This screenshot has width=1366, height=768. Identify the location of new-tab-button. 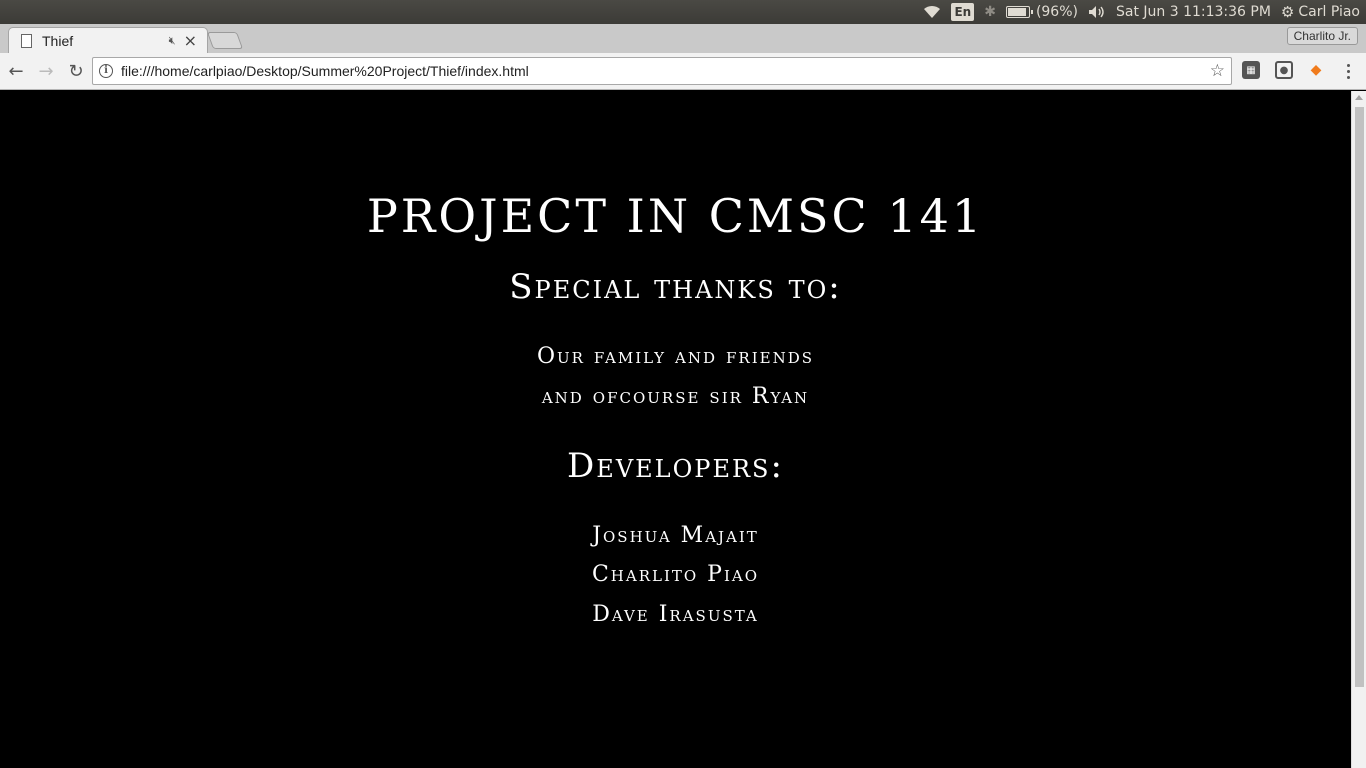
(225, 40).